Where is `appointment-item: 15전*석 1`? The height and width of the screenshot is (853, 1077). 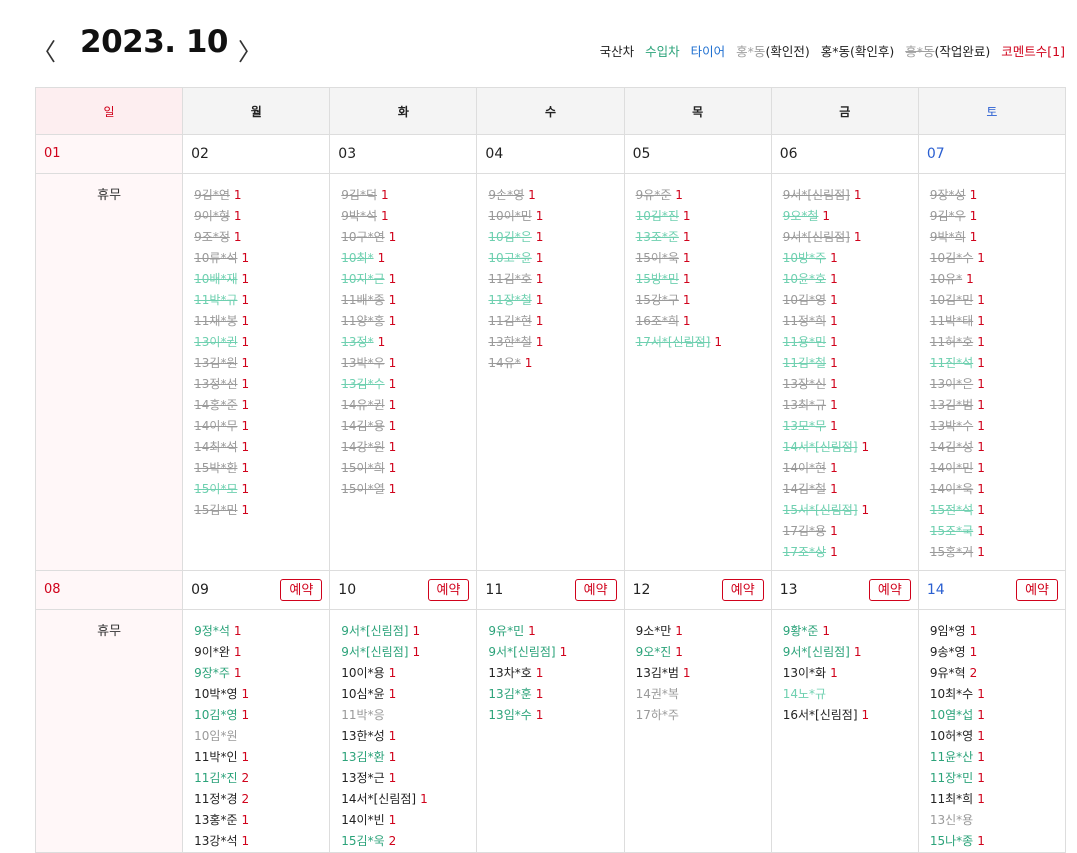 appointment-item: 15전*석 1 is located at coordinates (997, 510).